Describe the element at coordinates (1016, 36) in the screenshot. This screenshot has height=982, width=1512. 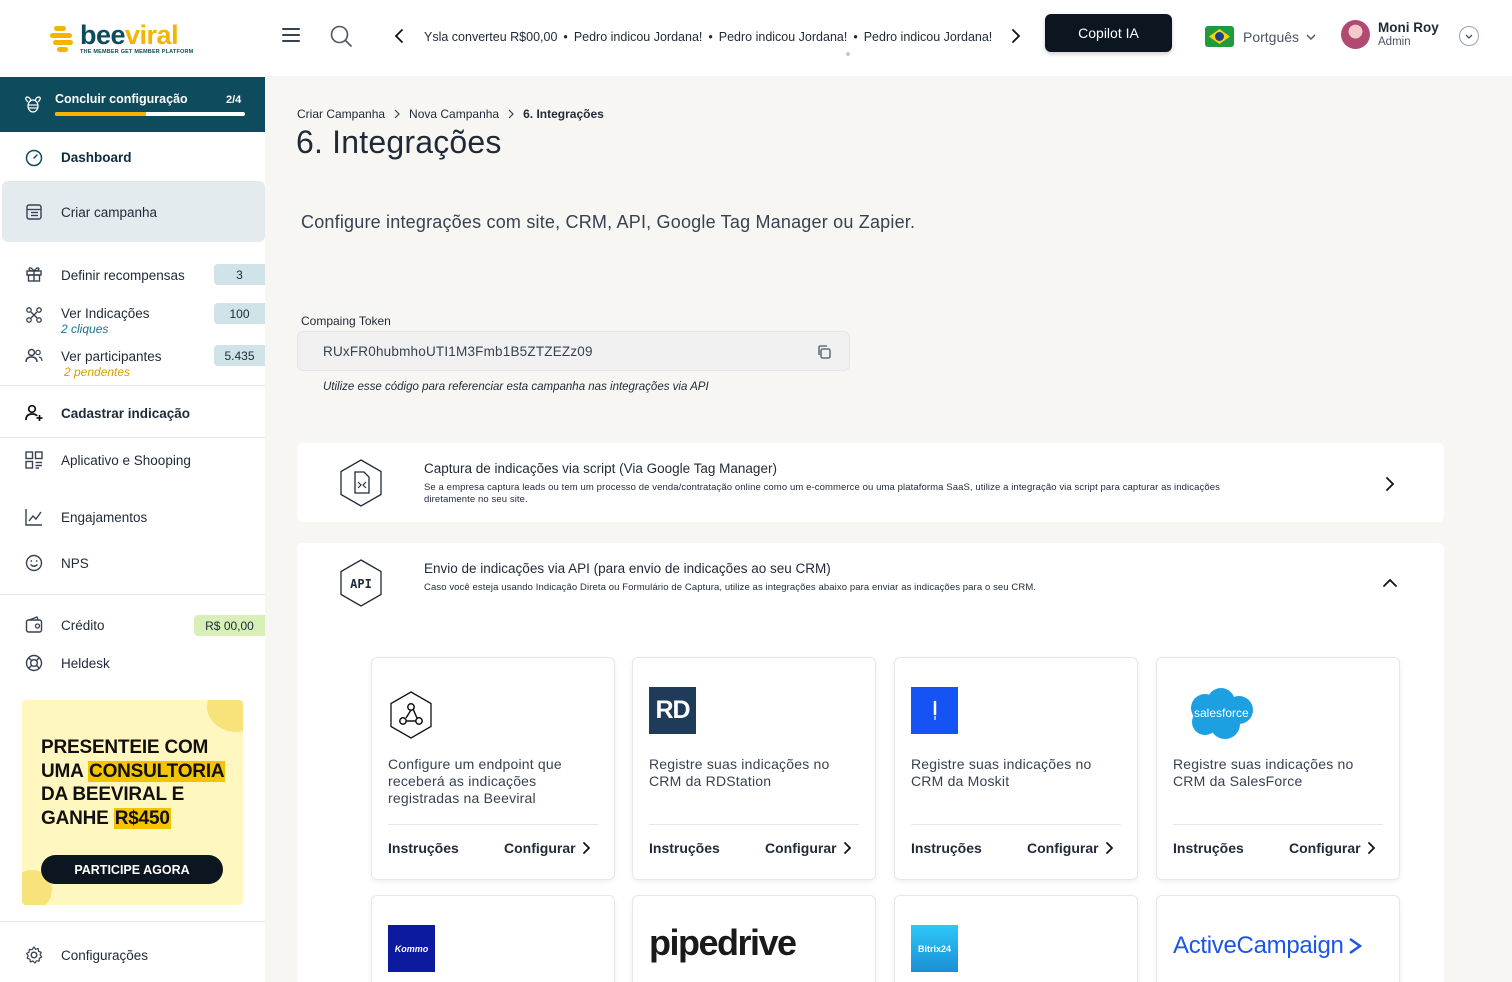
I see `ticker-next-icon` at that location.